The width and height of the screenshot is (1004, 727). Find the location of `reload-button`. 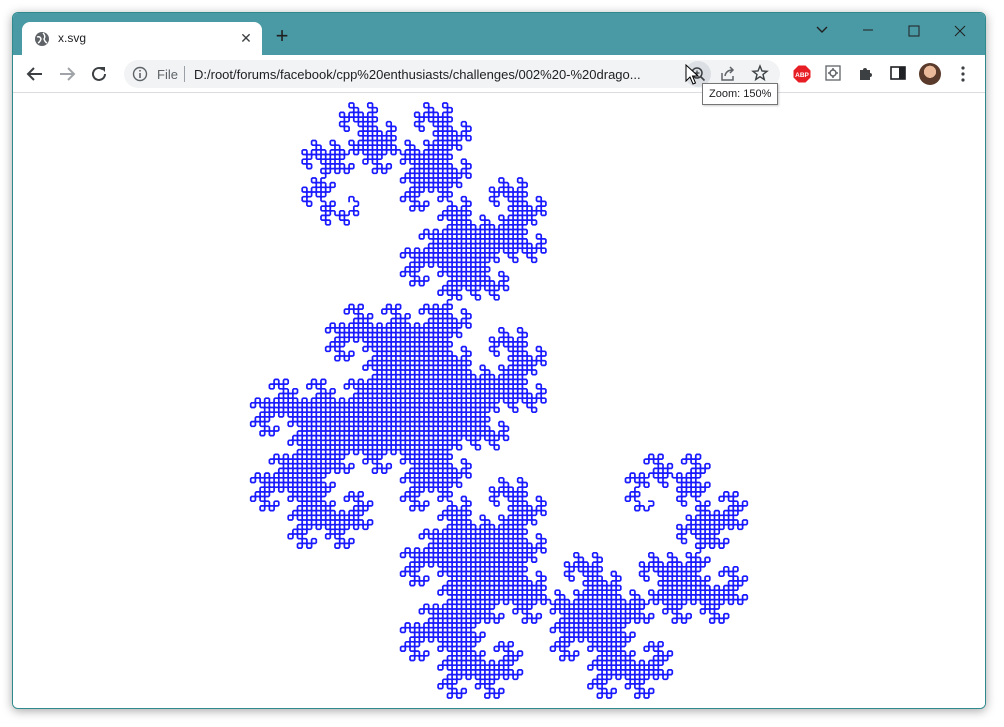

reload-button is located at coordinates (99, 74).